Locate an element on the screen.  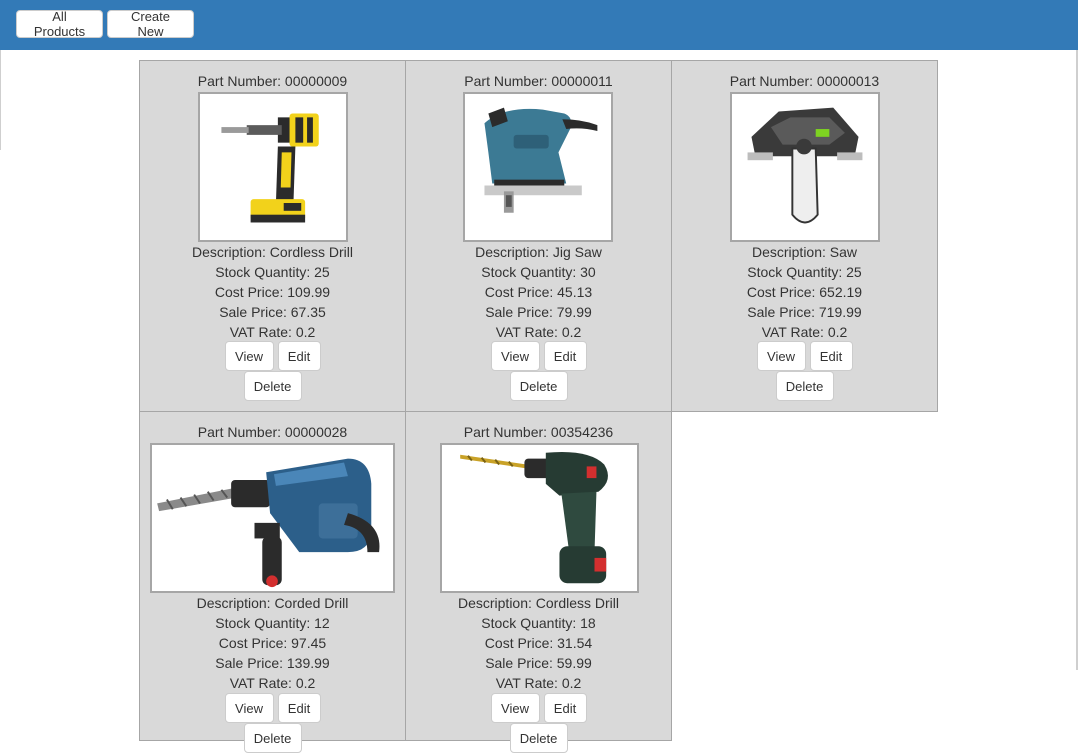
part-number: Part Number: 00000013 is located at coordinates (804, 81).